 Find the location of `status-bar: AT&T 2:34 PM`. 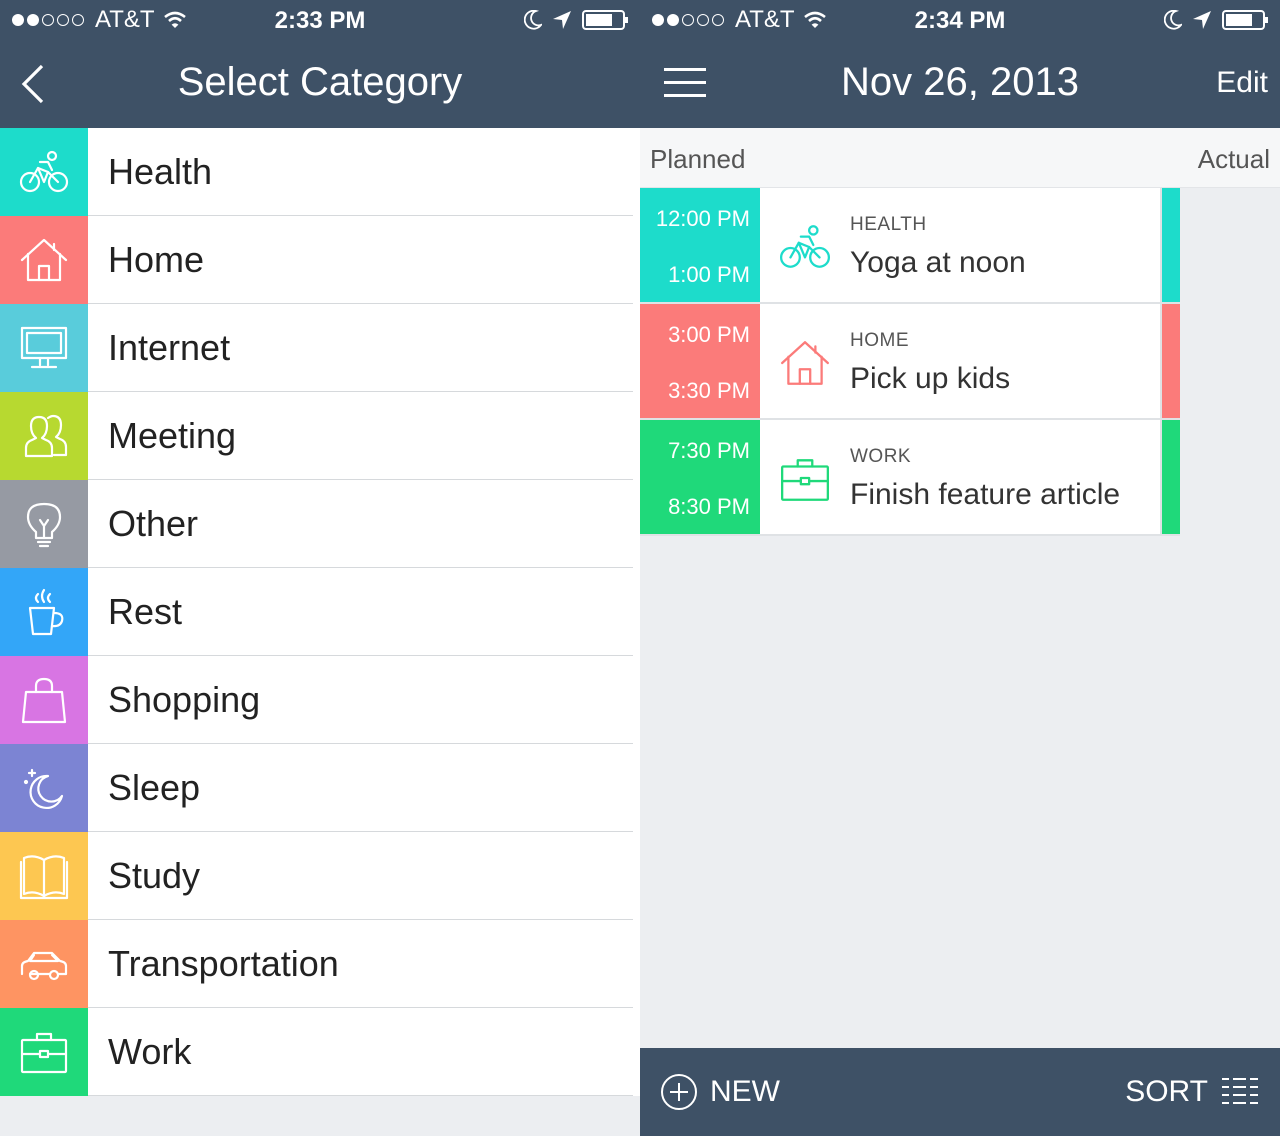

status-bar: AT&T 2:34 PM is located at coordinates (960, 20).